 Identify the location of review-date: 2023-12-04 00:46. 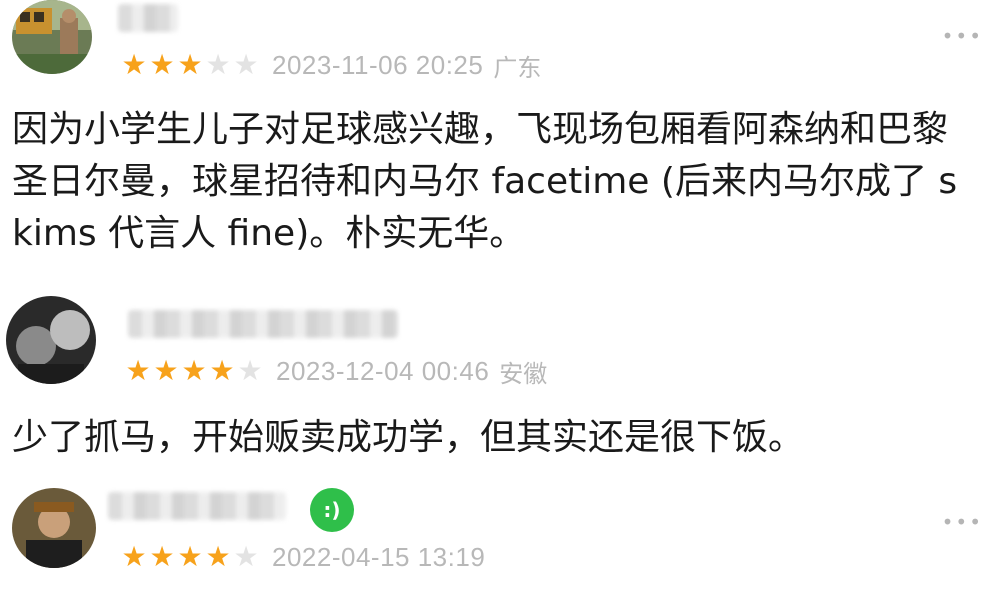
(383, 370).